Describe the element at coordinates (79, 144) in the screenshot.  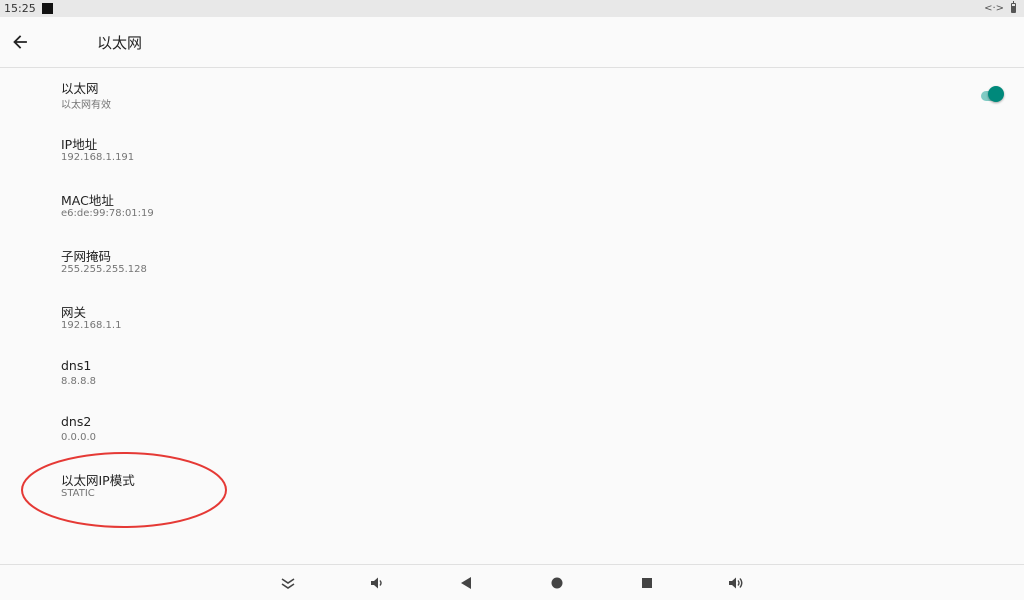
I see `pref-title: IP地址` at that location.